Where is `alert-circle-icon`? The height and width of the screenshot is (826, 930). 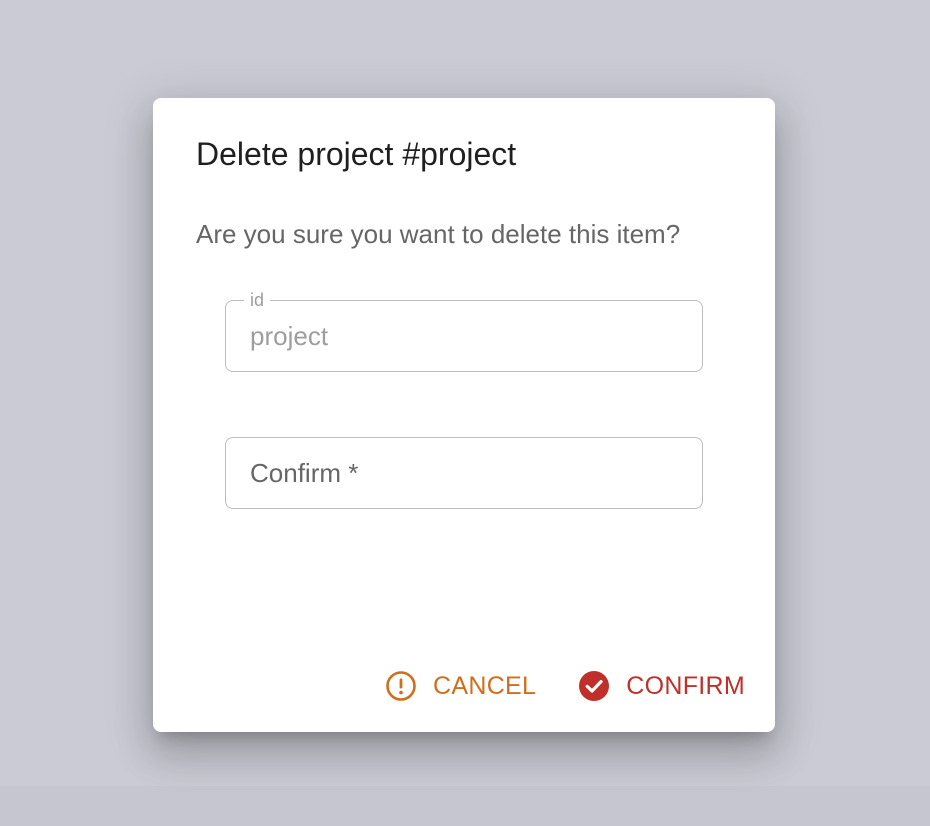
alert-circle-icon is located at coordinates (401, 686).